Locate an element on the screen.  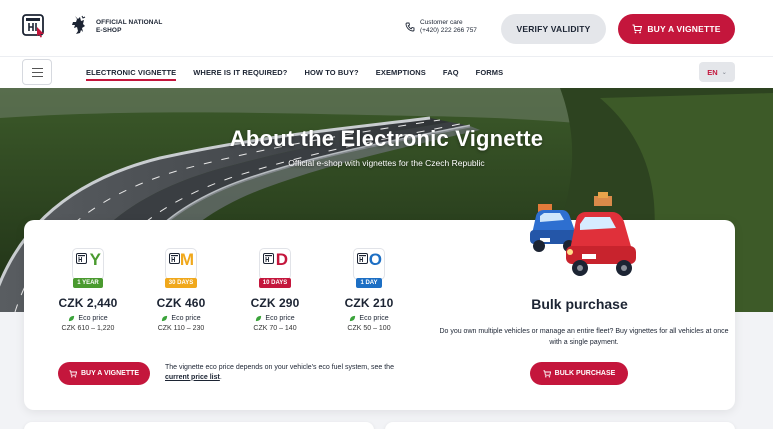
customer-care-label: Customer care is located at coordinates (441, 22).